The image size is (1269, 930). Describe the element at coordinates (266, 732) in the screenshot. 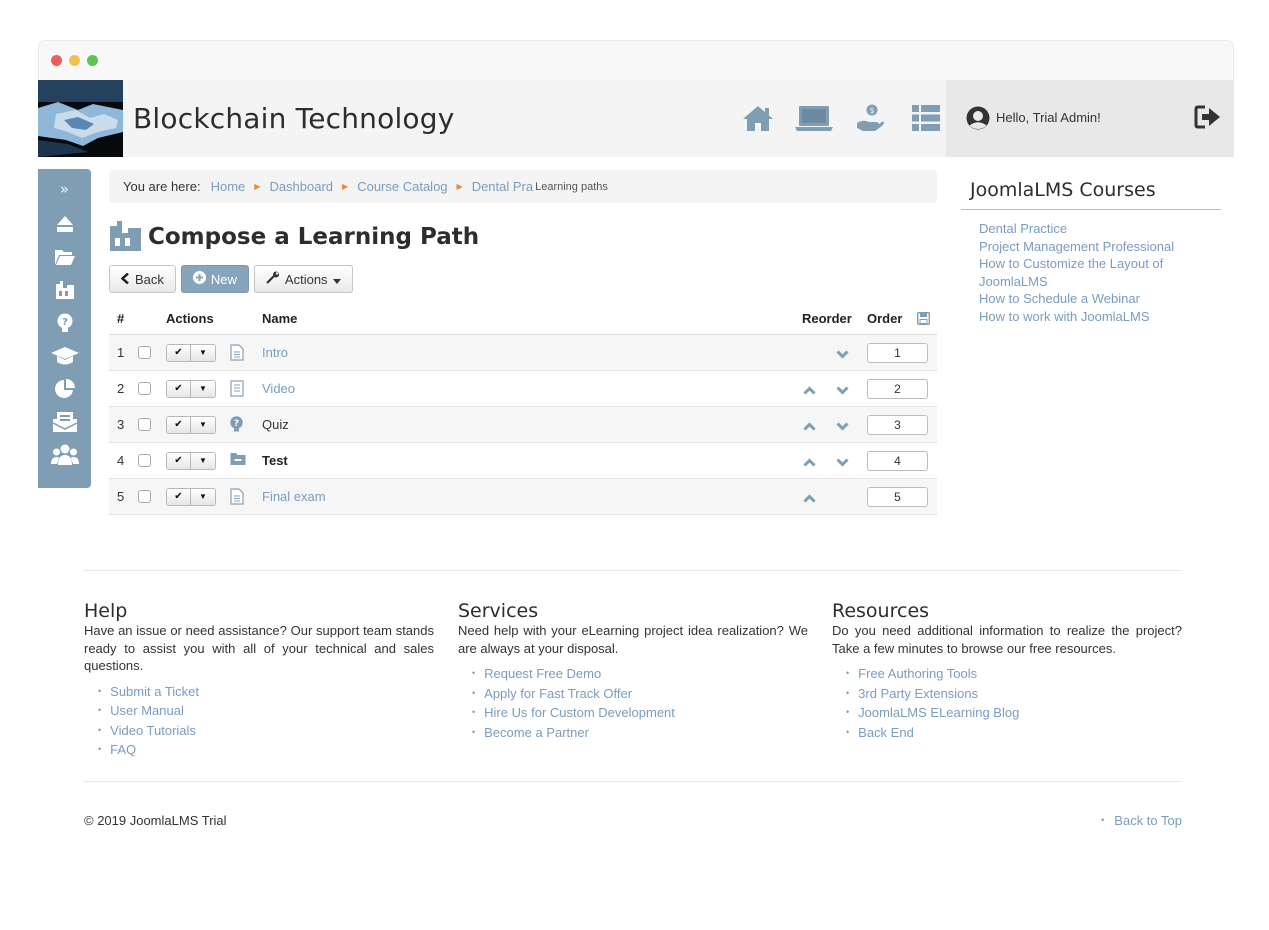

I see `footer-link: Video Tutorials` at that location.